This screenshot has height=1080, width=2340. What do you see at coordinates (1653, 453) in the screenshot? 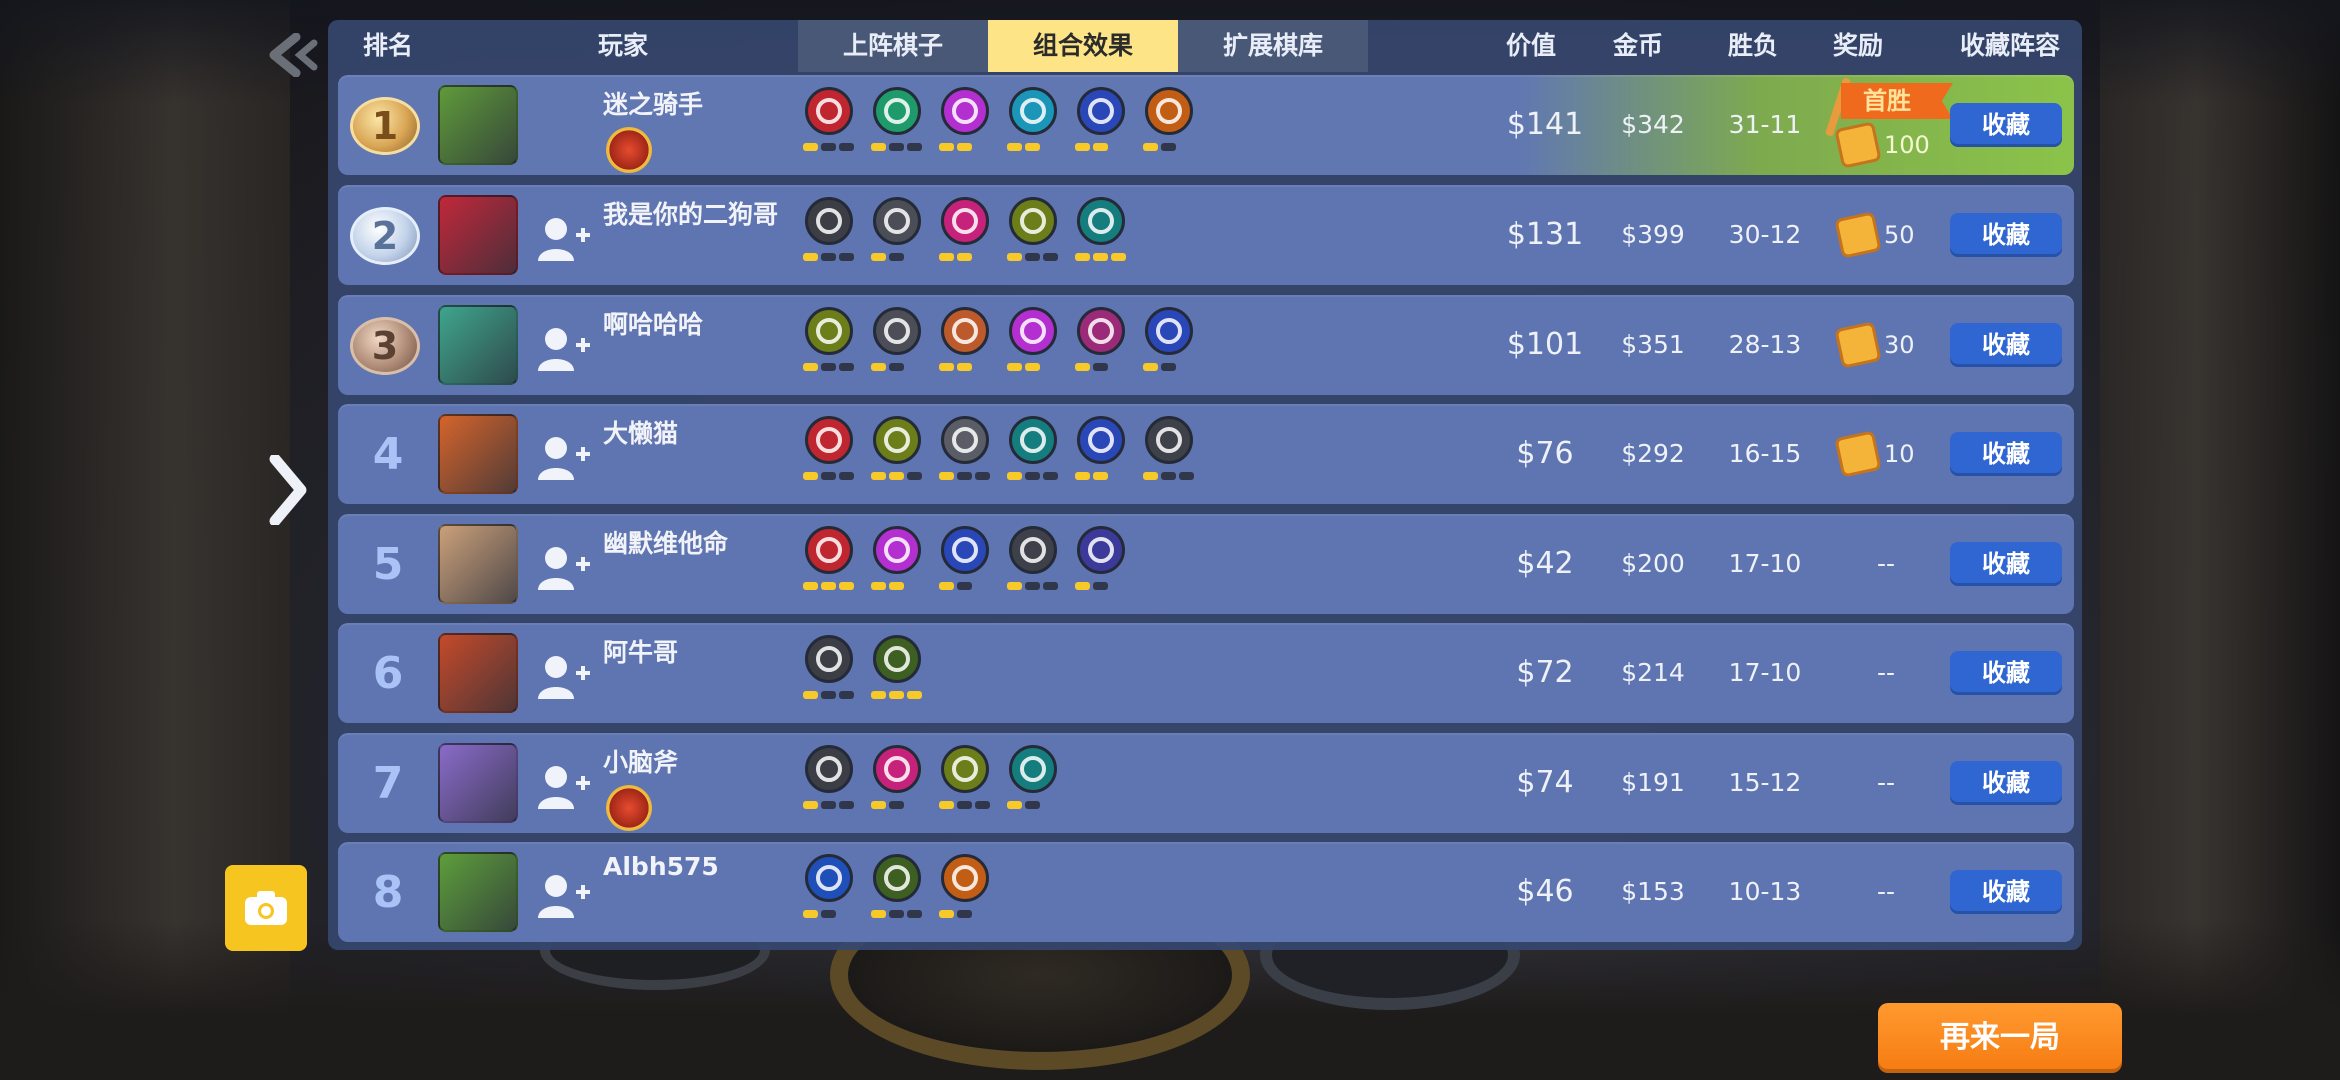
I see `gold-amount: $292` at bounding box center [1653, 453].